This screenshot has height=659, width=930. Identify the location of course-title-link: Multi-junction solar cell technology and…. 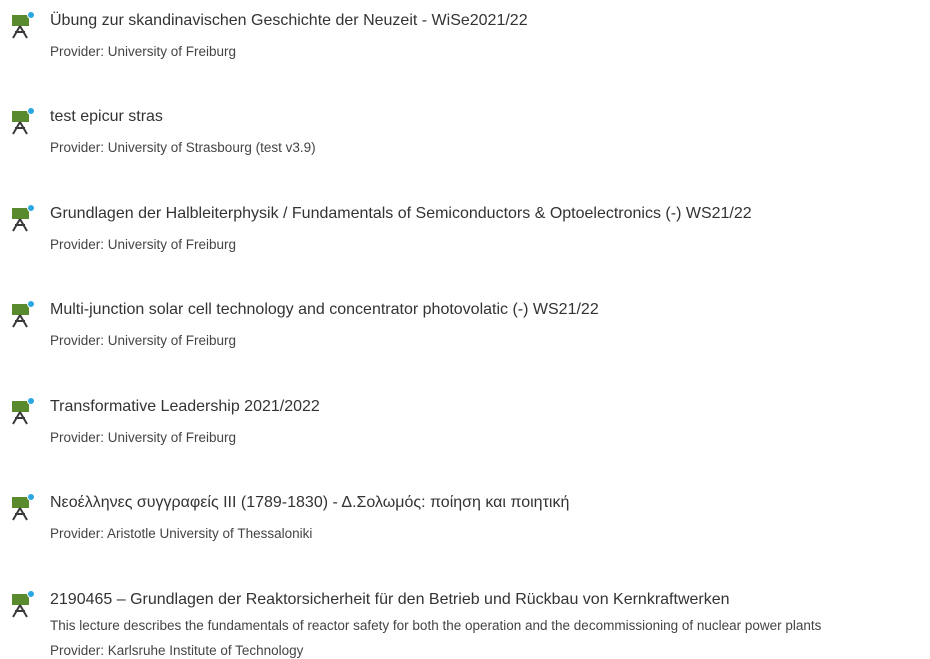
(324, 310).